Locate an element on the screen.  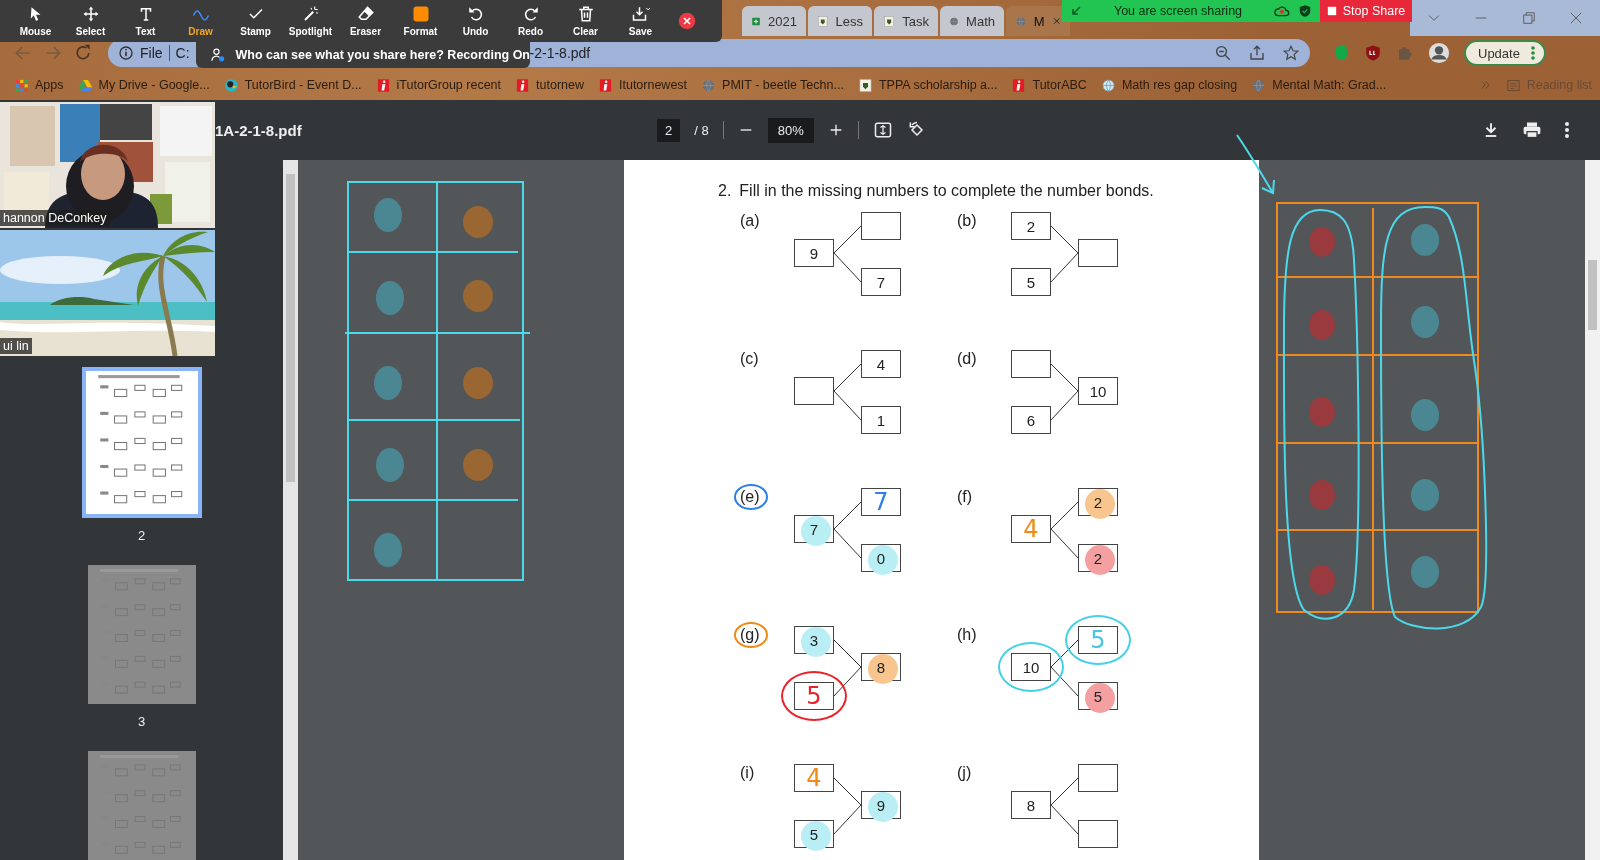
tool-button: Clear is located at coordinates (585, 21).